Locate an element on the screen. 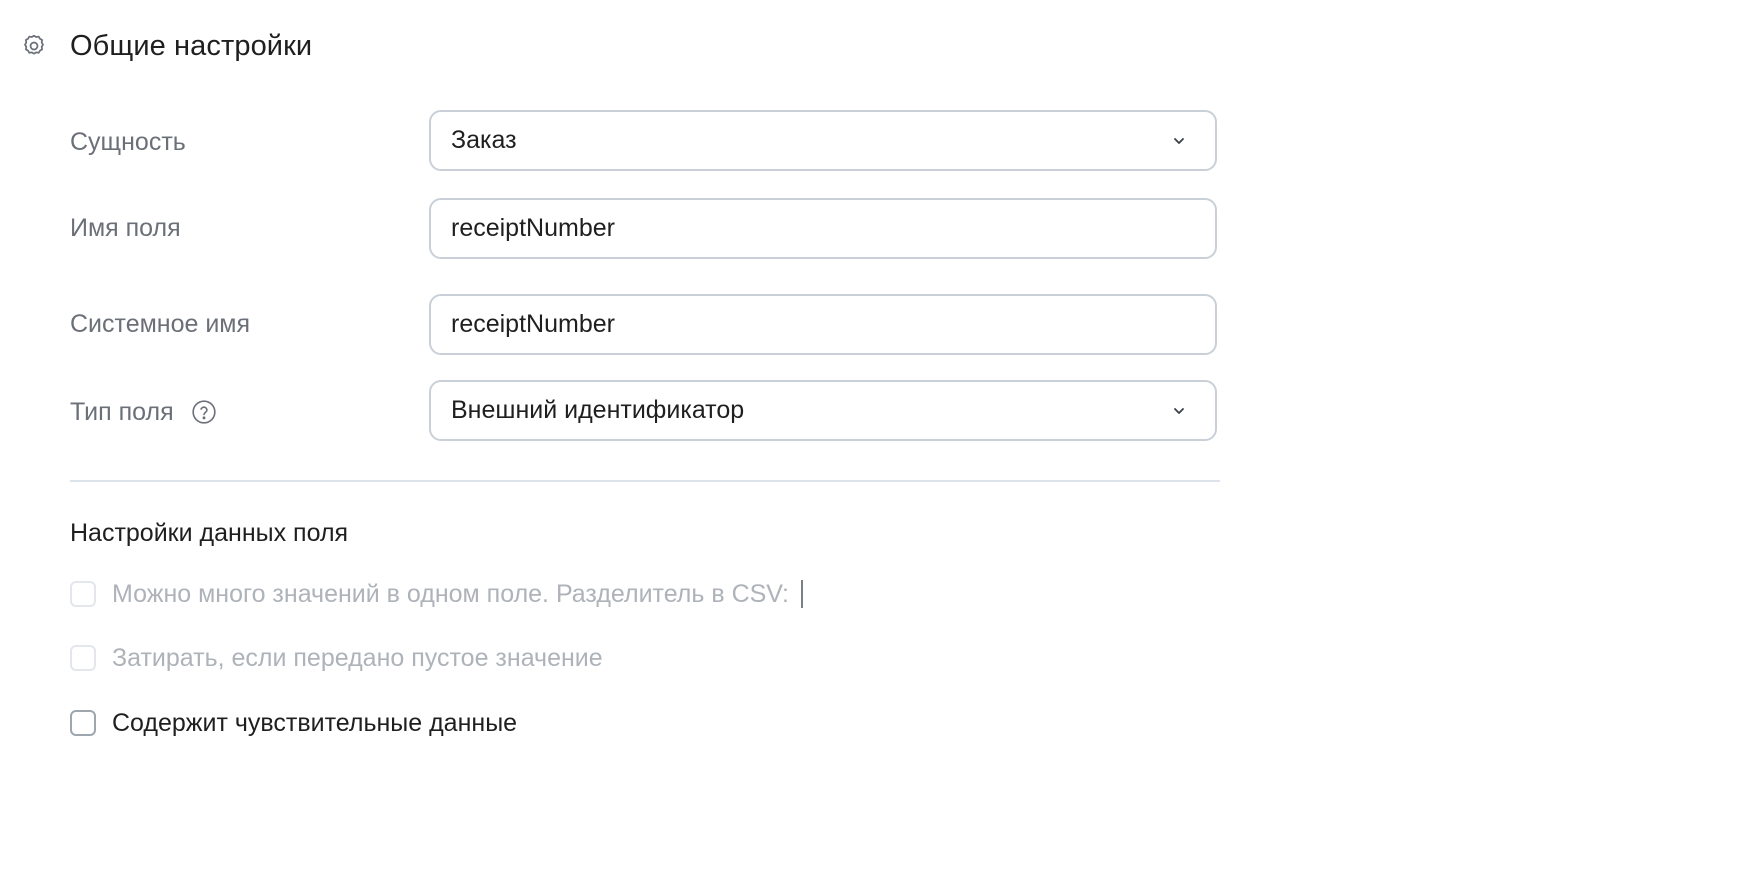 This screenshot has width=1746, height=872. system-name-value: receiptNumber is located at coordinates (533, 324).